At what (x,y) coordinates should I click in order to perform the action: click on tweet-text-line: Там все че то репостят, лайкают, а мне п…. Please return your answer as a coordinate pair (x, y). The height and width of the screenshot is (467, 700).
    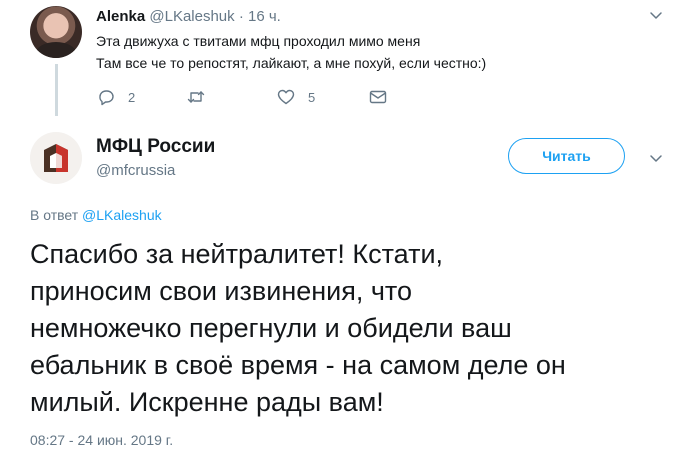
    Looking at the image, I should click on (291, 63).